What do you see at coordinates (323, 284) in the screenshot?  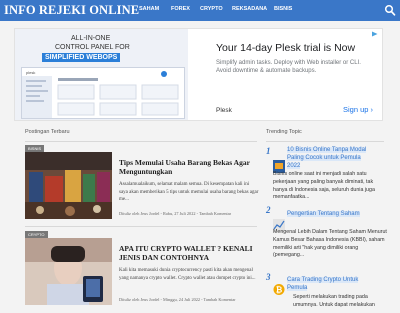 I see `trending-title-text: Cara Trading Crypto Untuk Pemula` at bounding box center [323, 284].